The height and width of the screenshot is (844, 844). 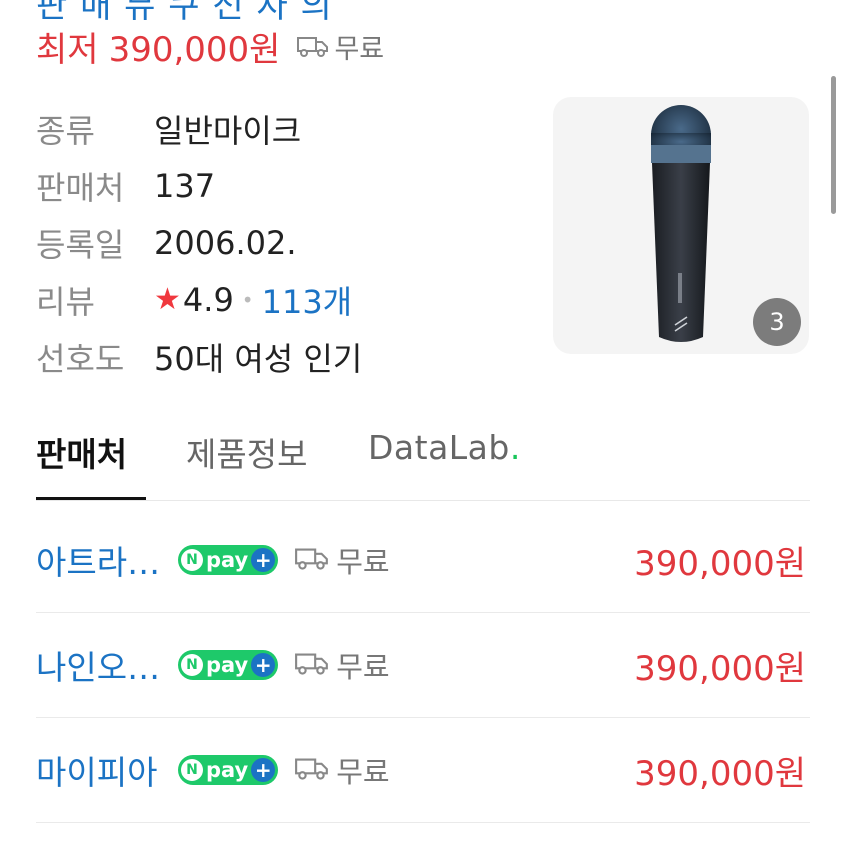 What do you see at coordinates (439, 447) in the screenshot?
I see `tab-datalab-label: DataLab` at bounding box center [439, 447].